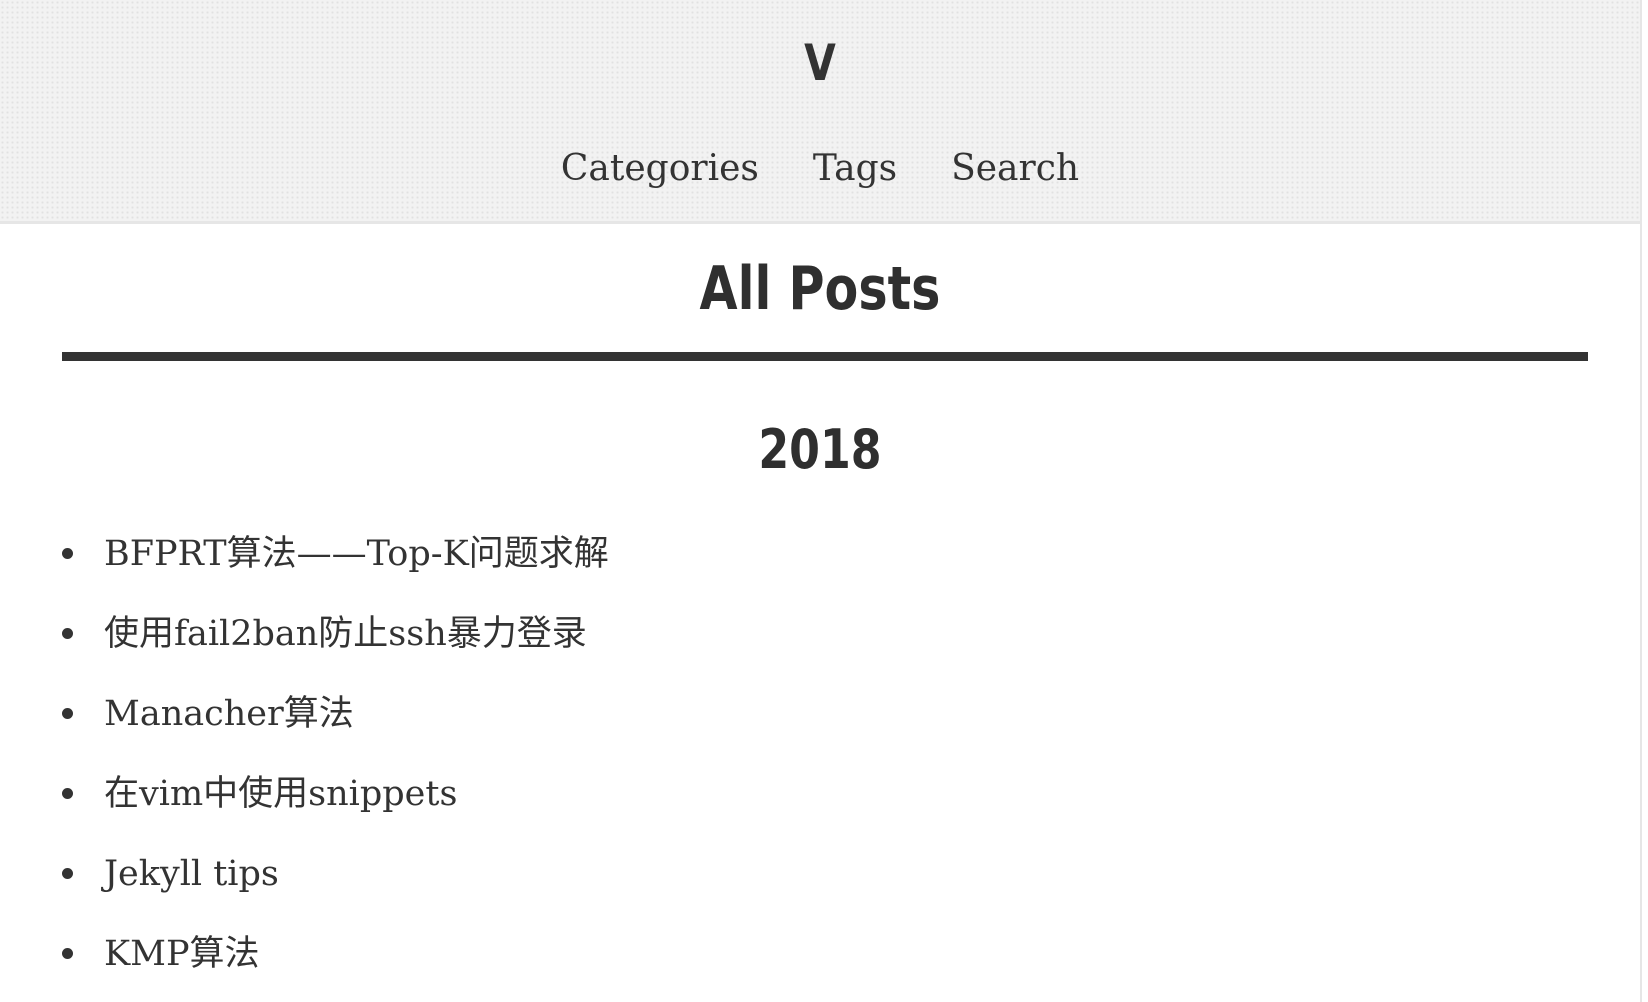  What do you see at coordinates (762, 634) in the screenshot?
I see `list-item: 使用fail2ban防止ssh暴力登录` at bounding box center [762, 634].